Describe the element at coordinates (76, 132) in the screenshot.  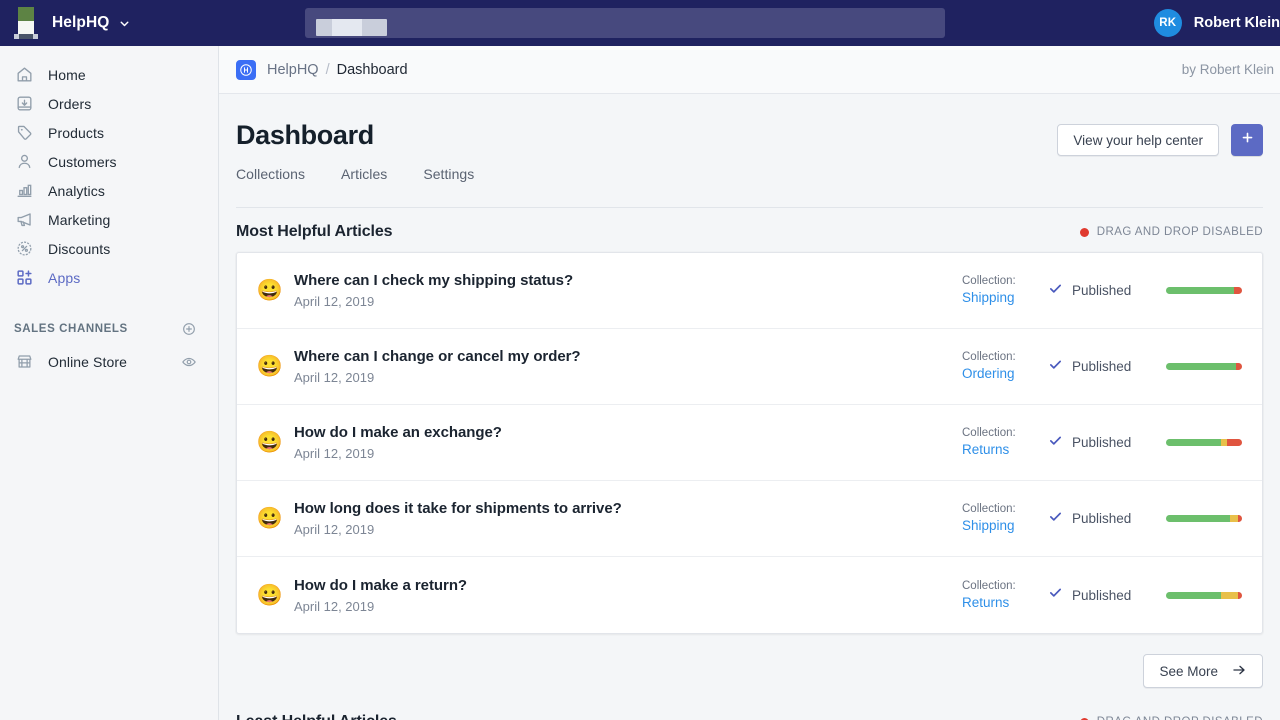
I see `sidebar-item-label: Products` at that location.